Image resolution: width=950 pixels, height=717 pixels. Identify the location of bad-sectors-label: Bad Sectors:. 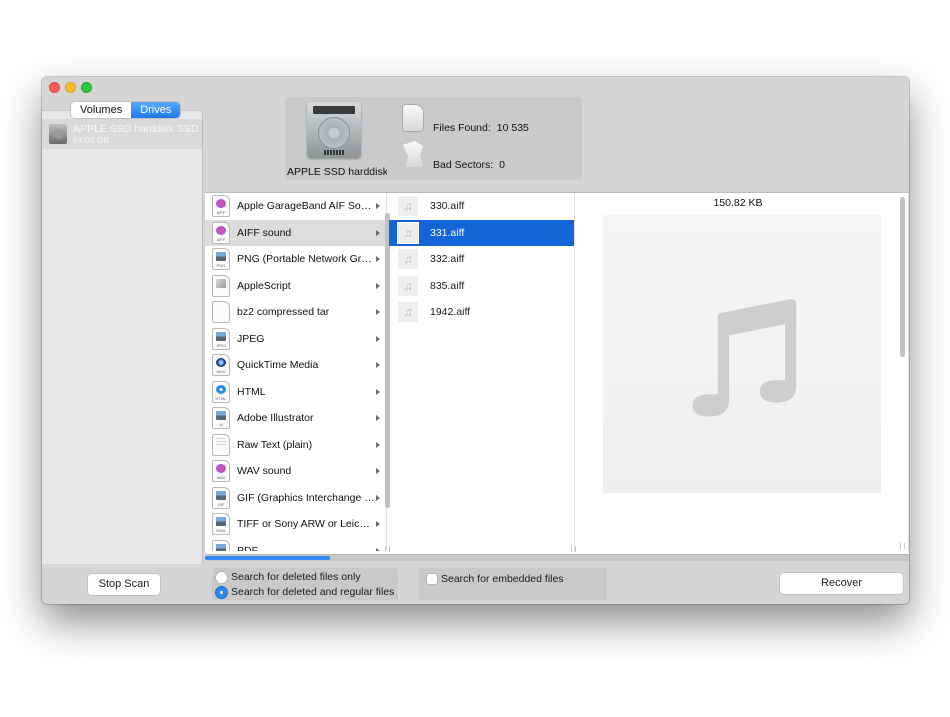
(463, 165).